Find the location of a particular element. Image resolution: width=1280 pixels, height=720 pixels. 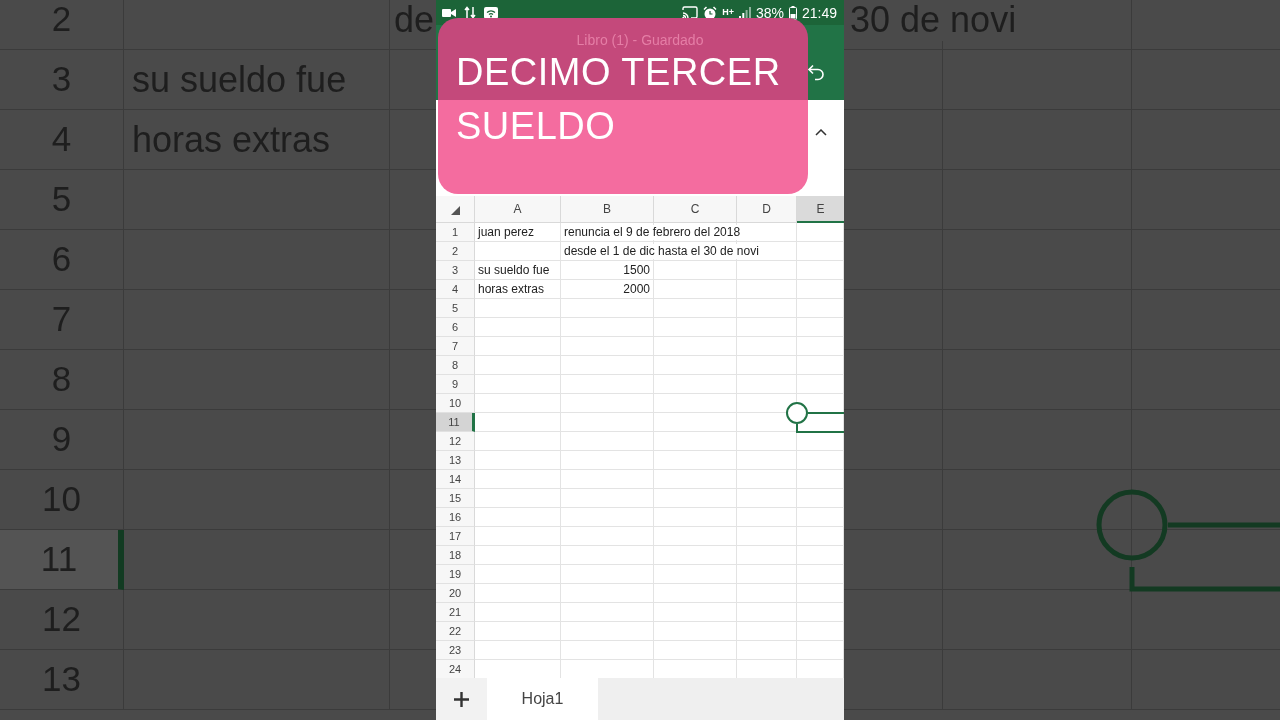

row-header: 18 is located at coordinates (455, 555).